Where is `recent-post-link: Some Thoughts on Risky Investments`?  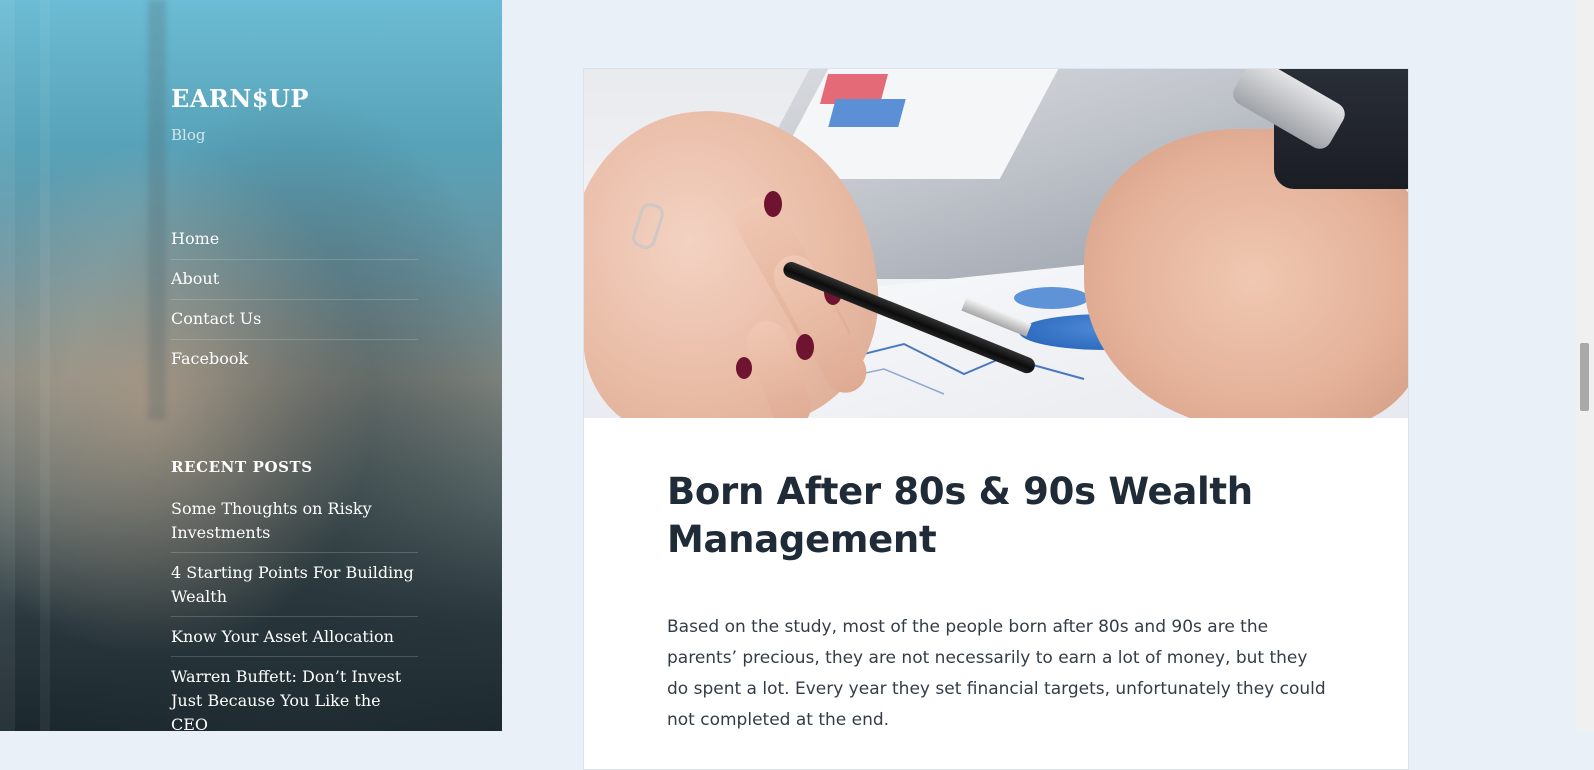
recent-post-link: Some Thoughts on Risky Investments is located at coordinates (294, 525).